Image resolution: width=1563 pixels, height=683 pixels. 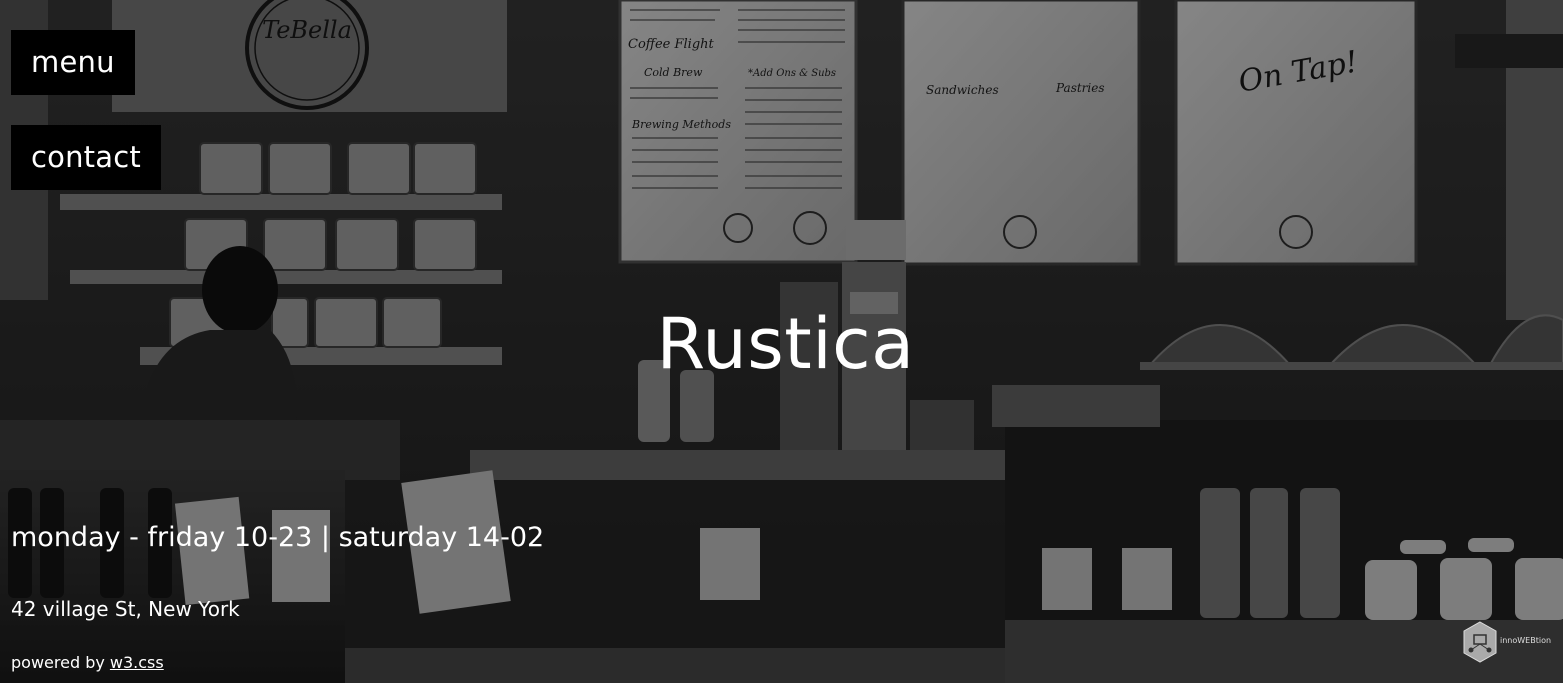 What do you see at coordinates (1526, 640) in the screenshot?
I see `badge-label: innoWEBtion` at bounding box center [1526, 640].